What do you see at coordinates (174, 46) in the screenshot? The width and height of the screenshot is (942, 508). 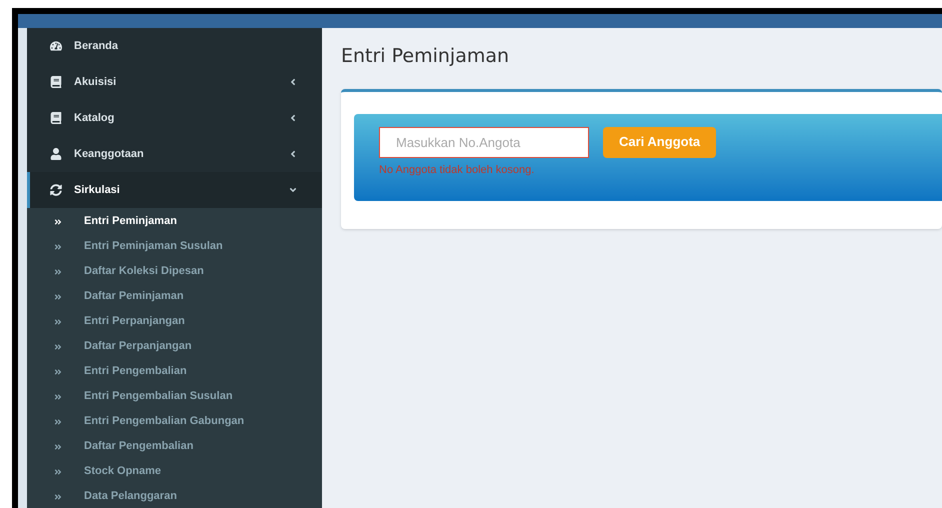 I see `sidebar-item: Beranda` at bounding box center [174, 46].